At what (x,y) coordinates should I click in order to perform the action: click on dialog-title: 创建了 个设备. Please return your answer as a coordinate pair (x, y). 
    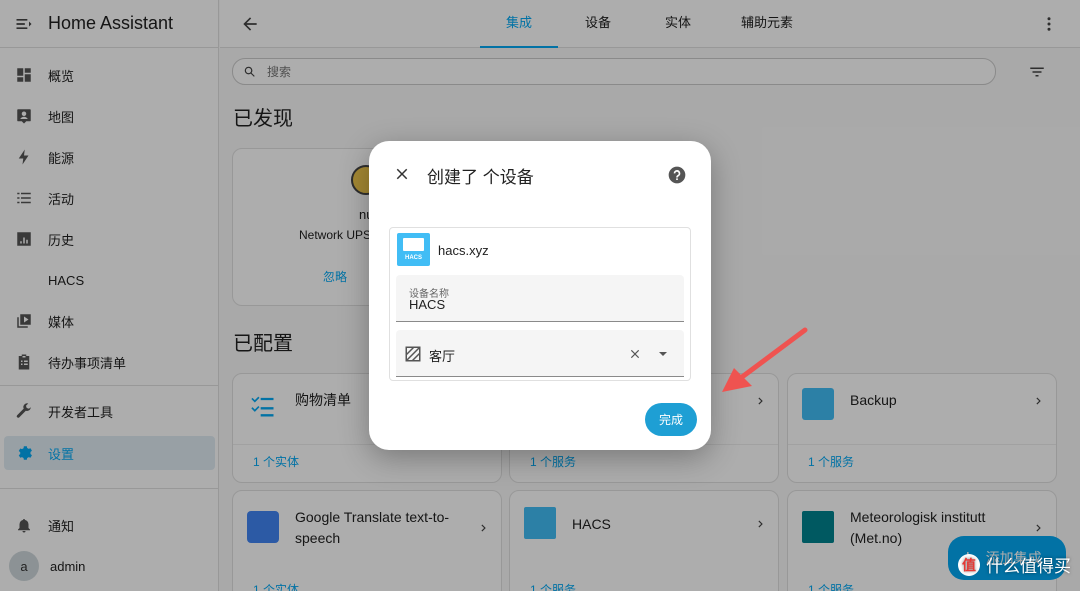
    Looking at the image, I should click on (480, 177).